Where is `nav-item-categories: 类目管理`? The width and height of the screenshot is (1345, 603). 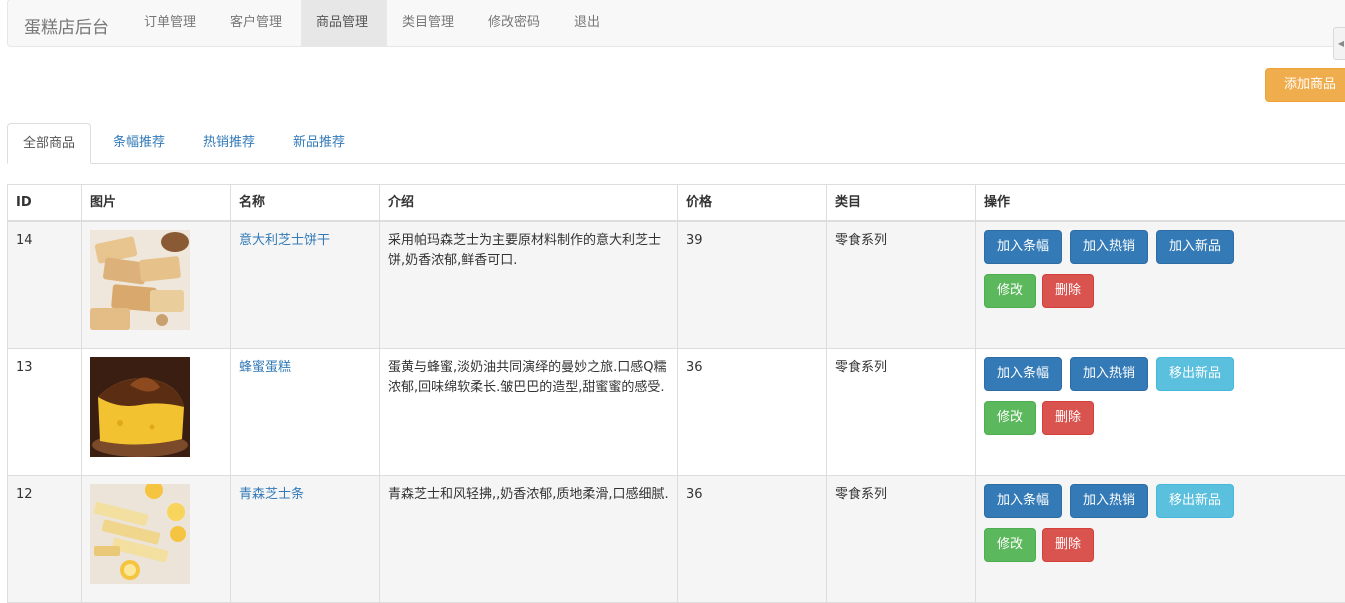
nav-item-categories: 类目管理 is located at coordinates (428, 23).